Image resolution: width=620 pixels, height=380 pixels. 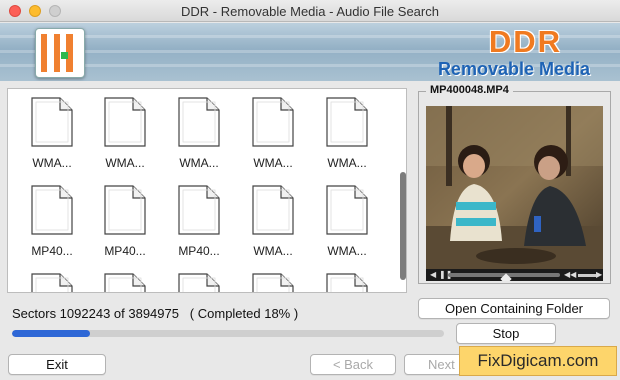 I want to click on scan-progress-bar, so click(x=228, y=333).